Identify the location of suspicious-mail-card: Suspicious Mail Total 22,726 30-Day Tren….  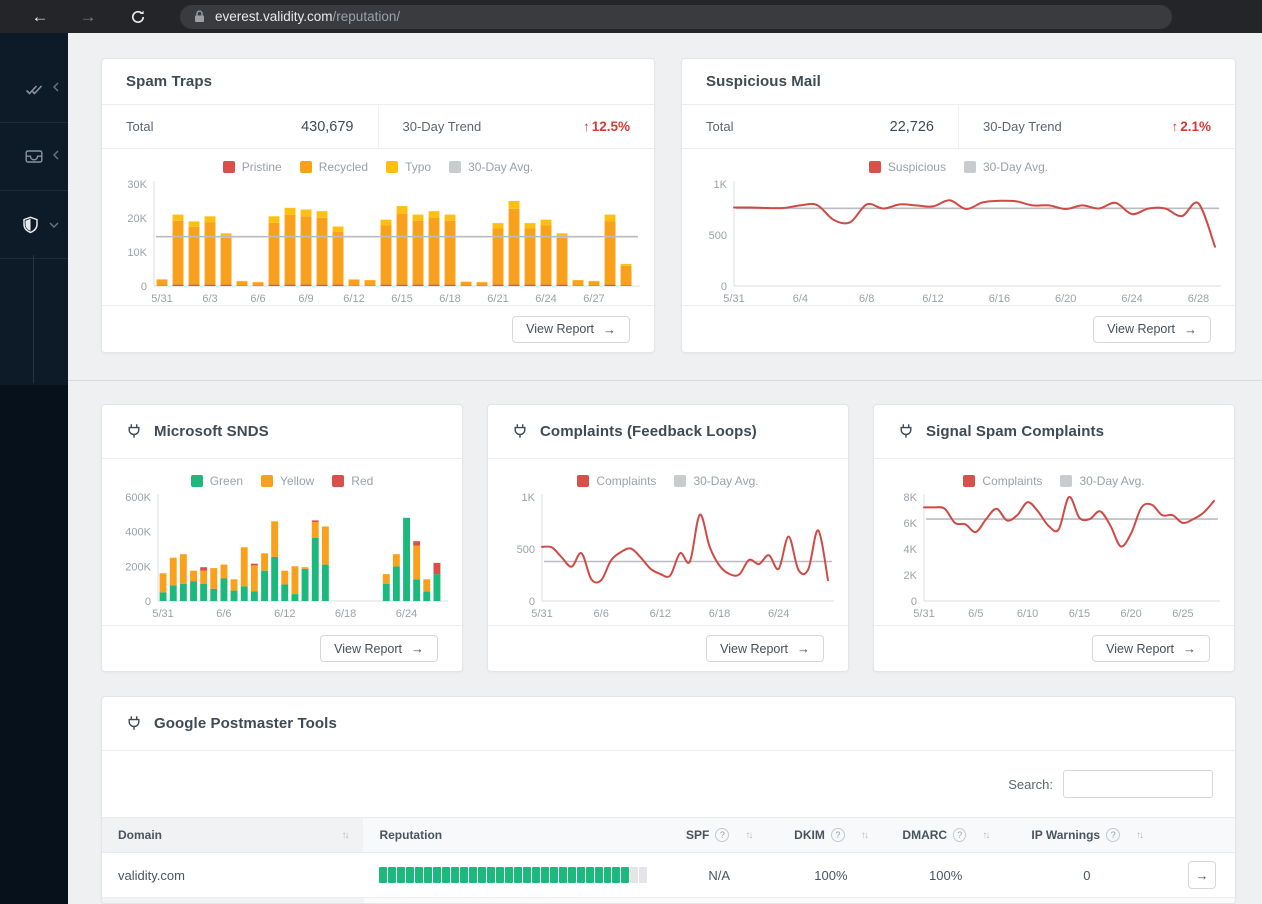
(958, 205).